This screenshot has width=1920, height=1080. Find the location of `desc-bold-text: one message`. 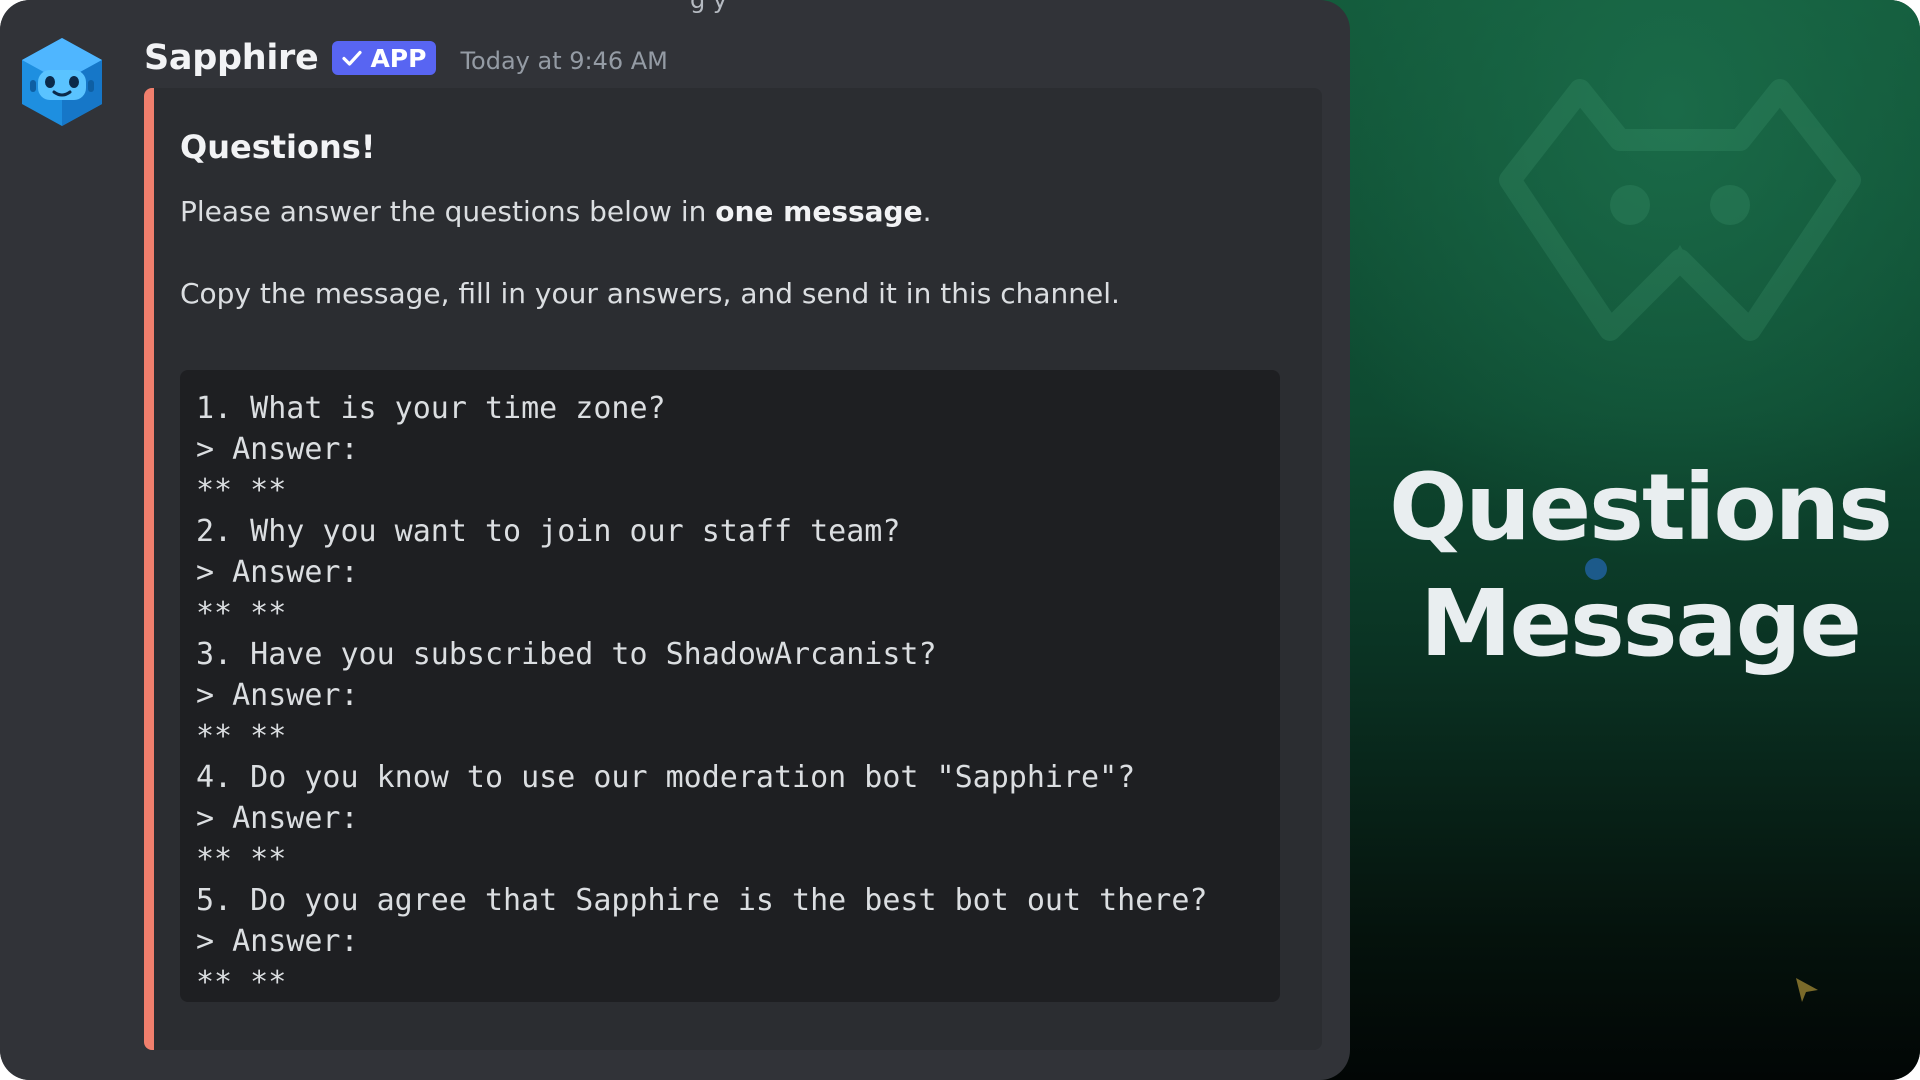

desc-bold-text: one message is located at coordinates (819, 211).